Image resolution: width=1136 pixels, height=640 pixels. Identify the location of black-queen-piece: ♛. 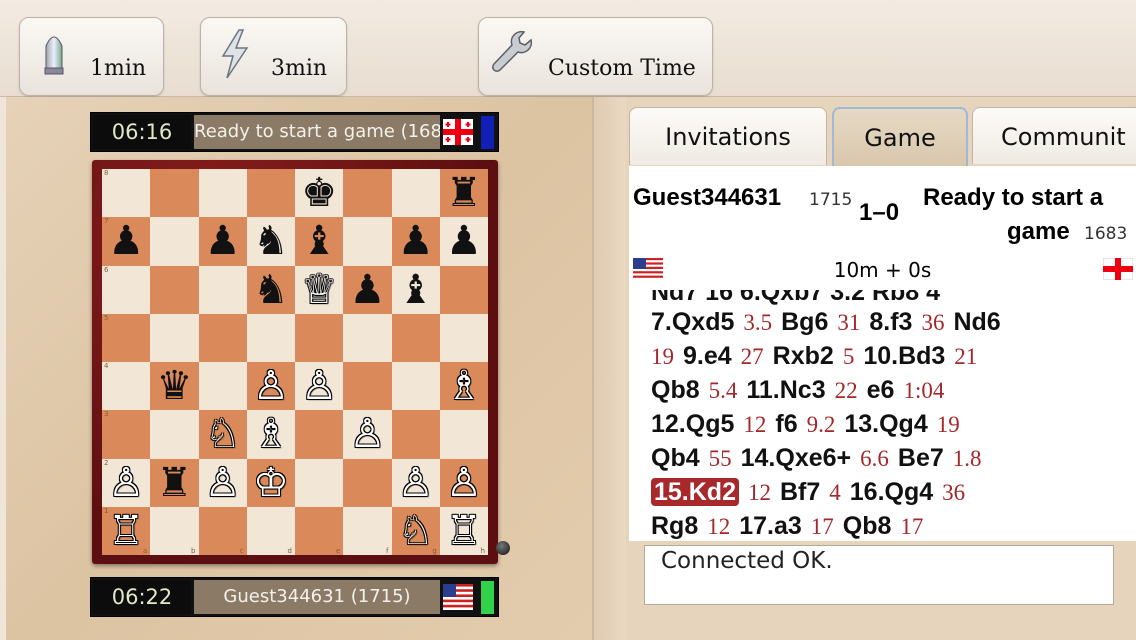
(174, 386).